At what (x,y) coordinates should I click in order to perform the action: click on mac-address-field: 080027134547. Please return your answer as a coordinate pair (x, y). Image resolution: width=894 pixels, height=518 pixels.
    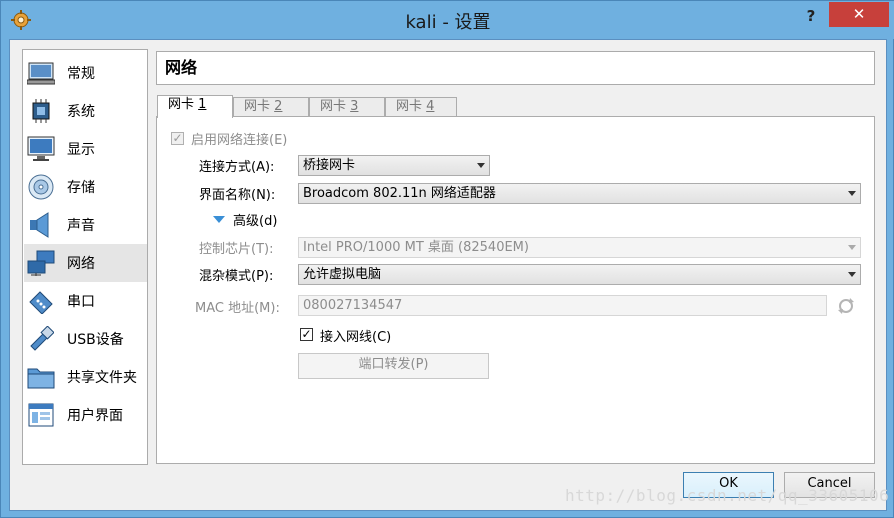
    Looking at the image, I should click on (562, 305).